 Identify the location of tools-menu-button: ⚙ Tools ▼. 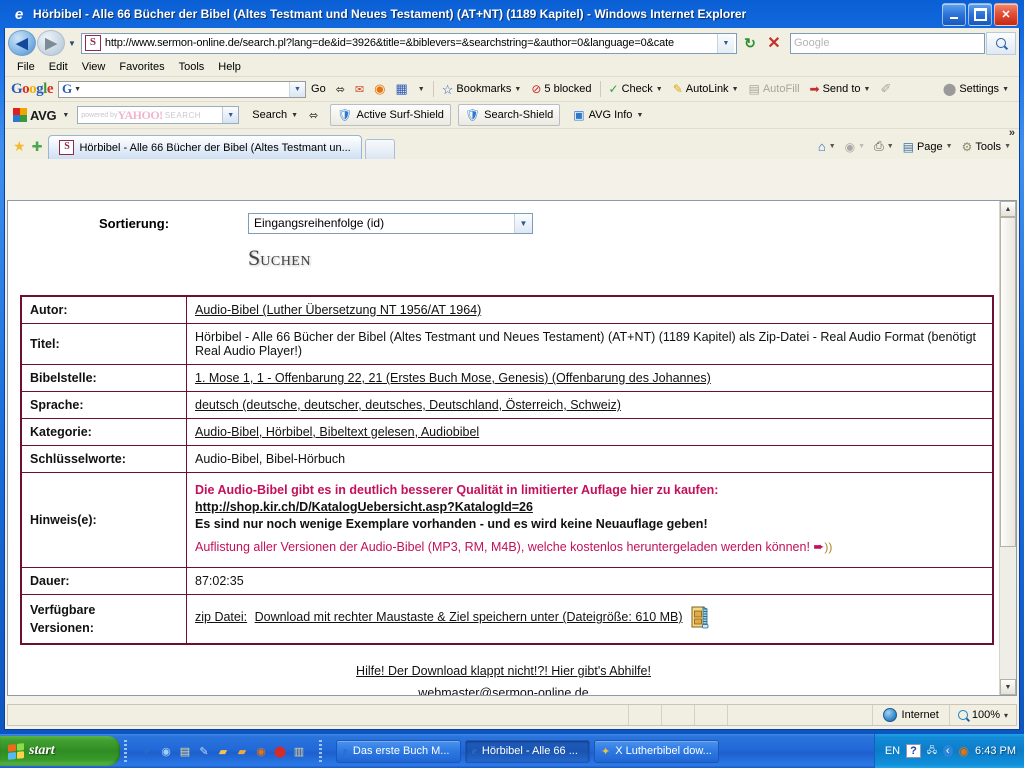
(986, 147).